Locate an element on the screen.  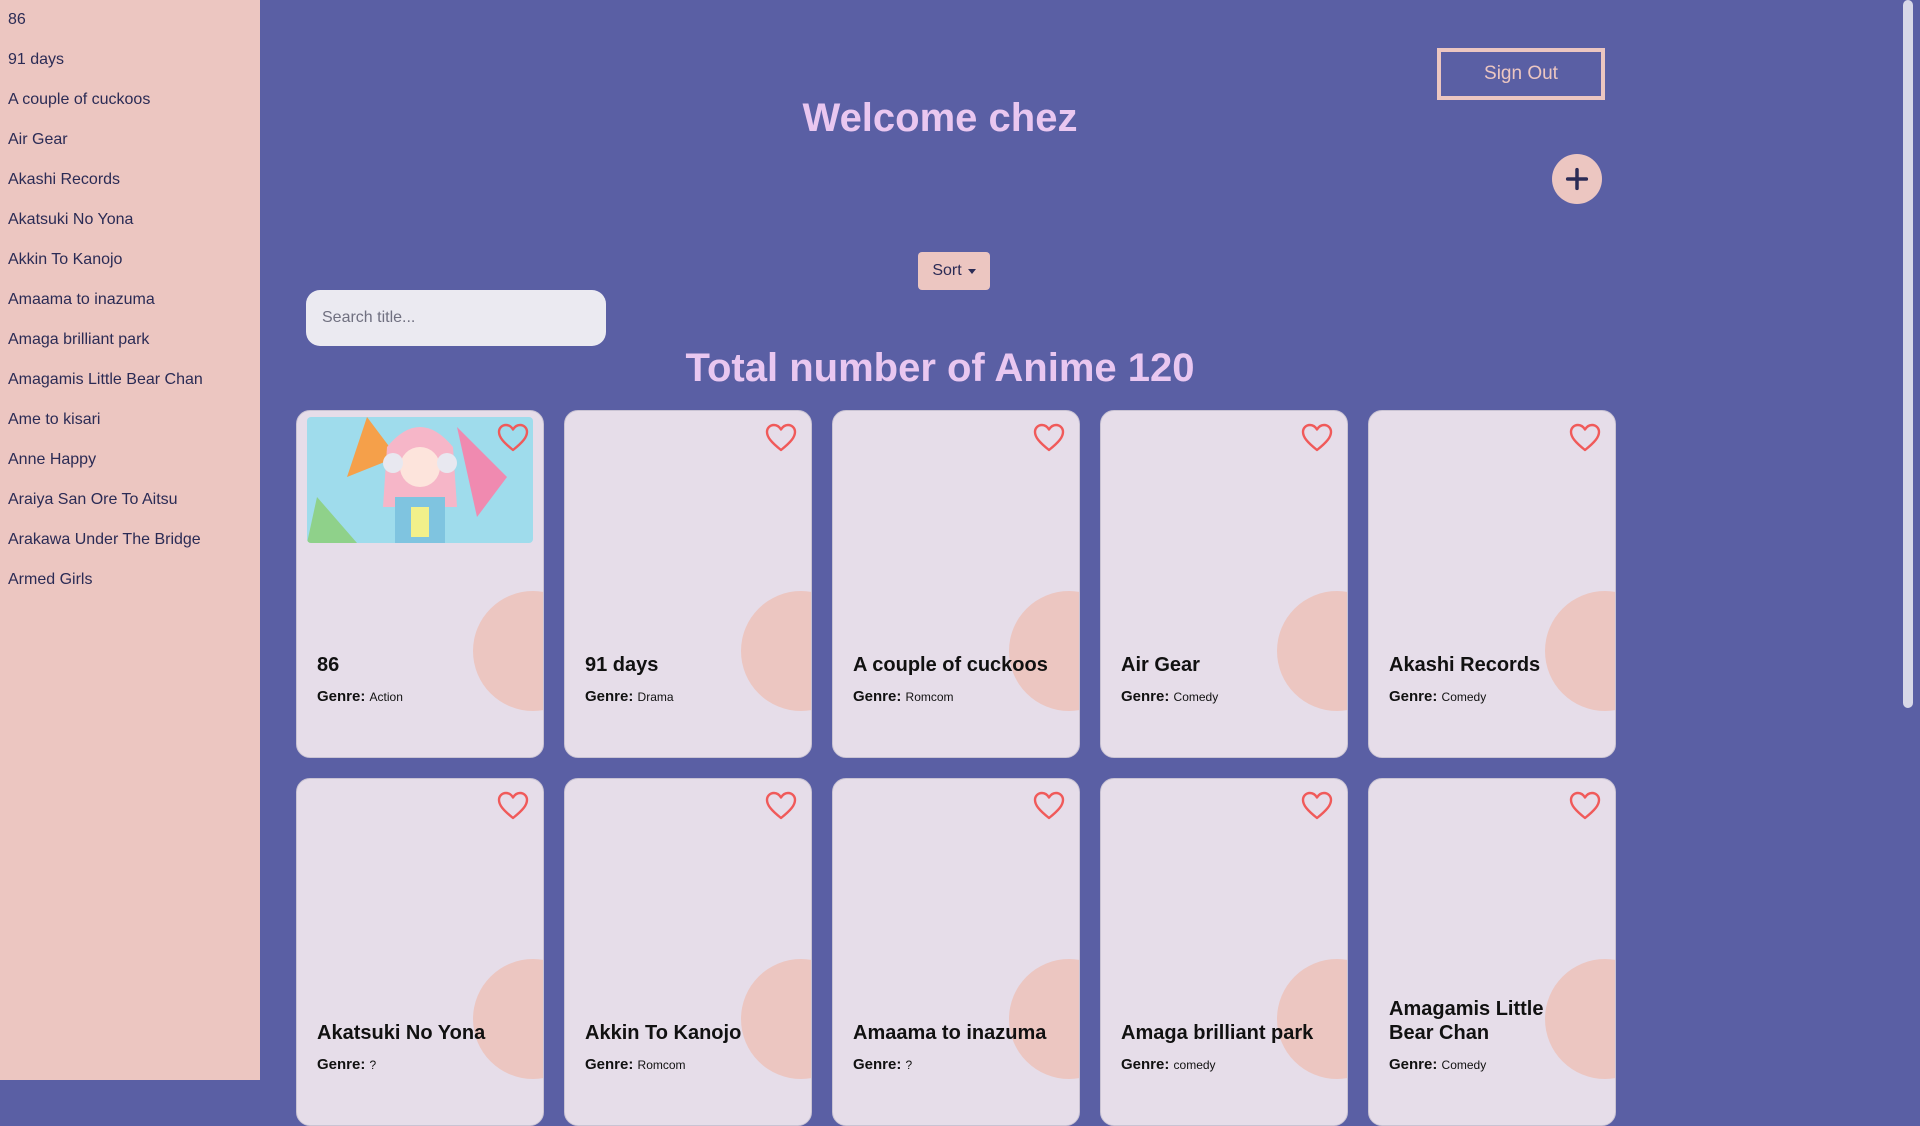
anime-genre: Genre: Action is located at coordinates (360, 696).